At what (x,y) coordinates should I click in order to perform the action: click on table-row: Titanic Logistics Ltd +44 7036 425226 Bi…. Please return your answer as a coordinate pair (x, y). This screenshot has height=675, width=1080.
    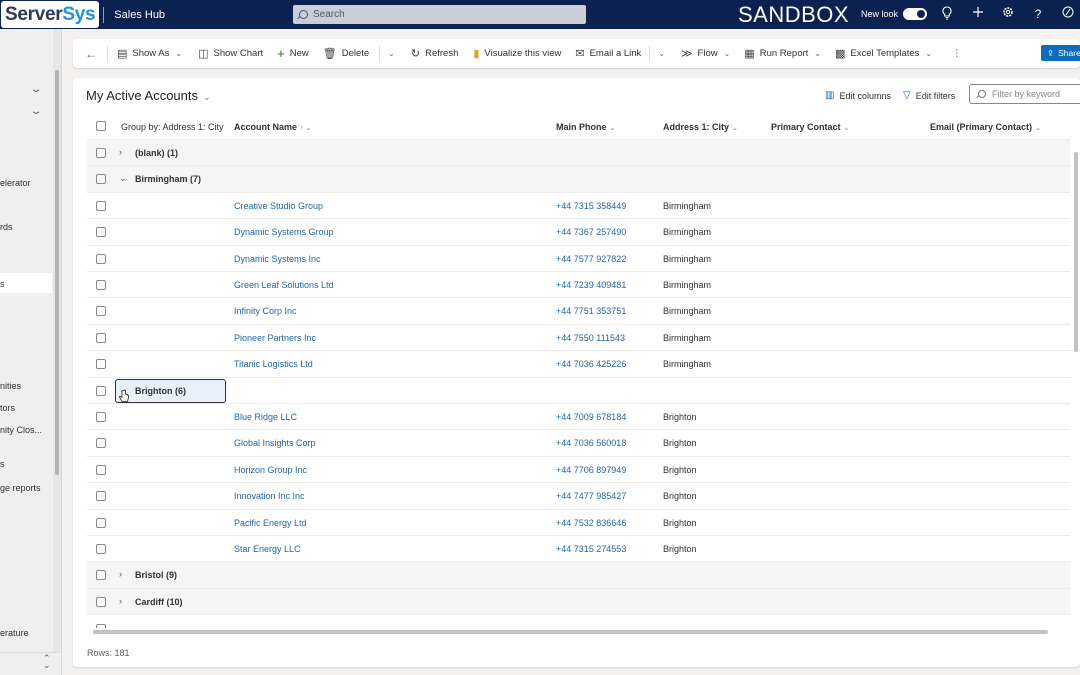
    Looking at the image, I should click on (578, 364).